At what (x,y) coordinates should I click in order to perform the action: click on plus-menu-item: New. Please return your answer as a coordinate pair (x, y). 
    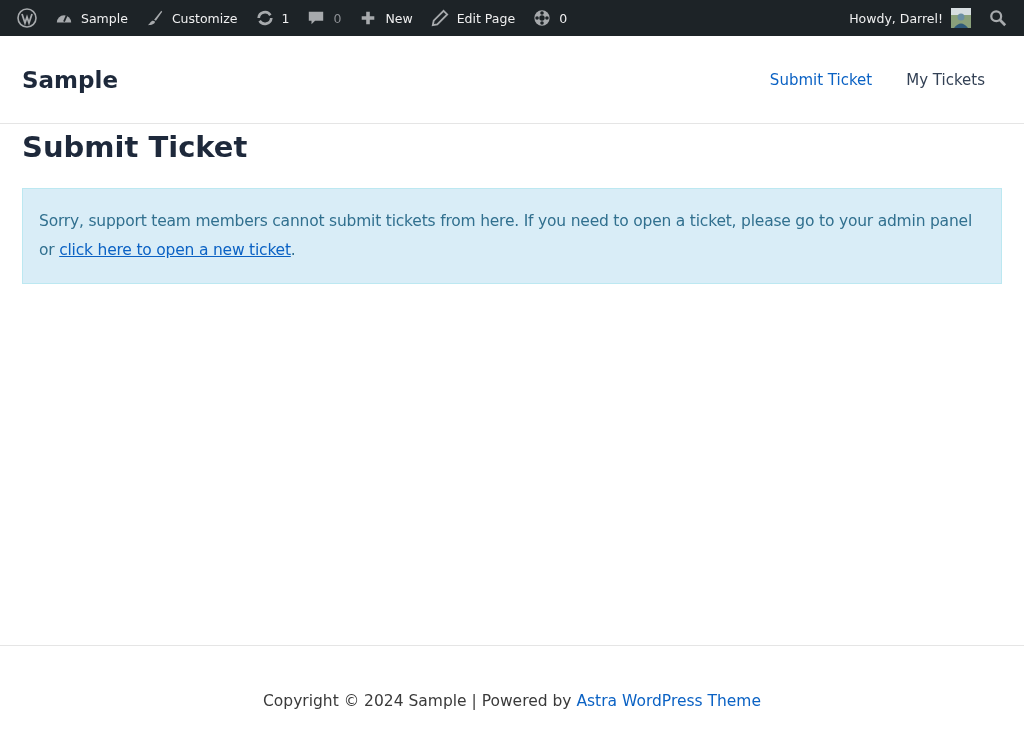
    Looking at the image, I should click on (386, 18).